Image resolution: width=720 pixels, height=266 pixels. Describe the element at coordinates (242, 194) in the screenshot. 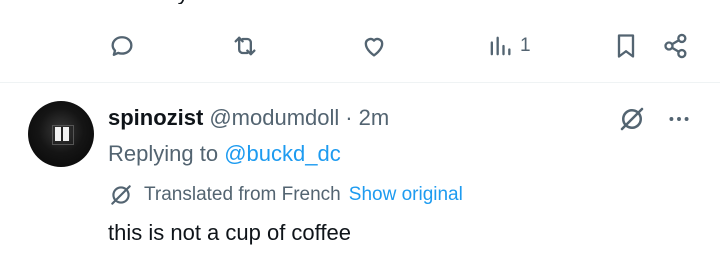

I see `translated-label: Translated from French` at that location.